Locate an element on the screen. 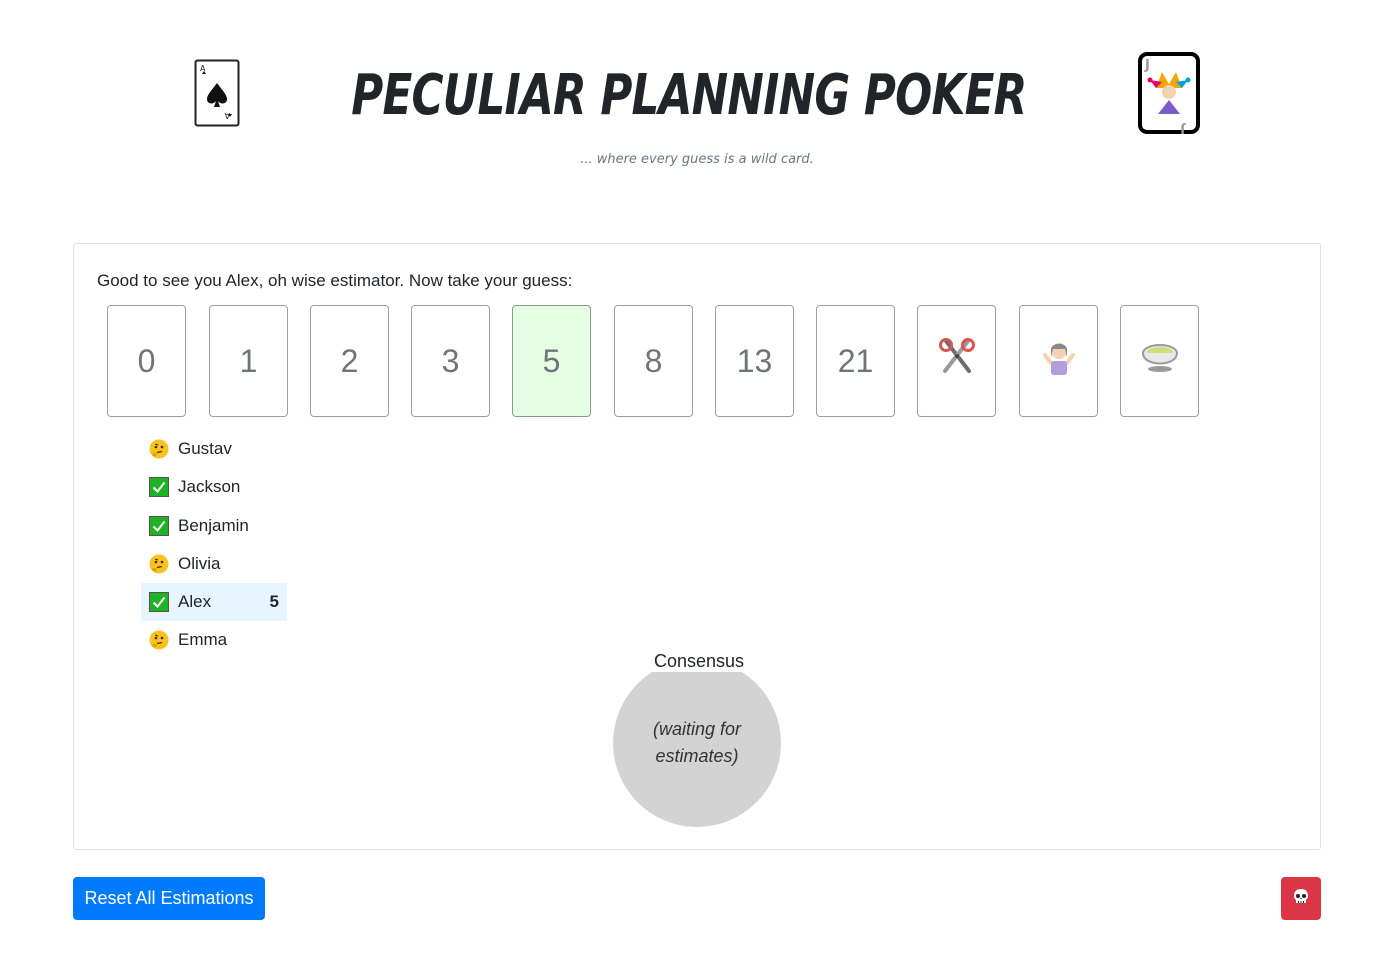 The height and width of the screenshot is (980, 1394). card-coffee-break is located at coordinates (1159, 361).